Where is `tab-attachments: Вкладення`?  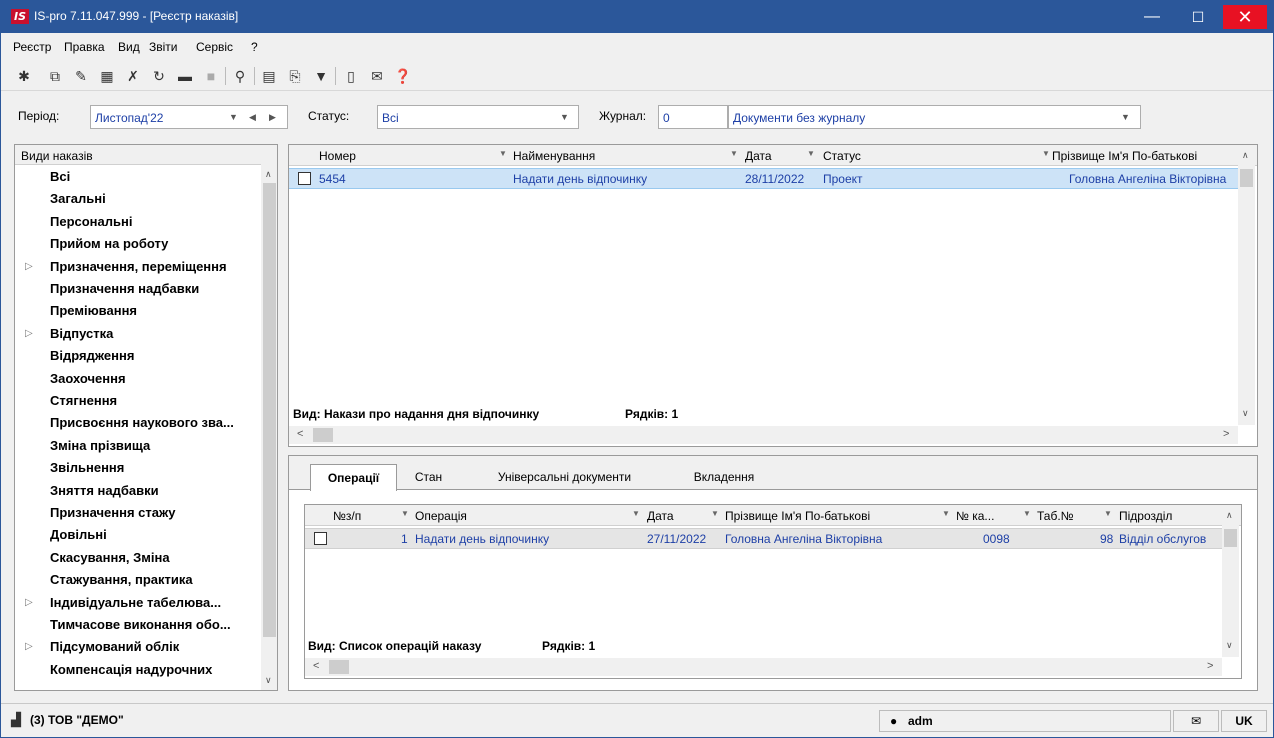
tab-attachments: Вкладення is located at coordinates (724, 477).